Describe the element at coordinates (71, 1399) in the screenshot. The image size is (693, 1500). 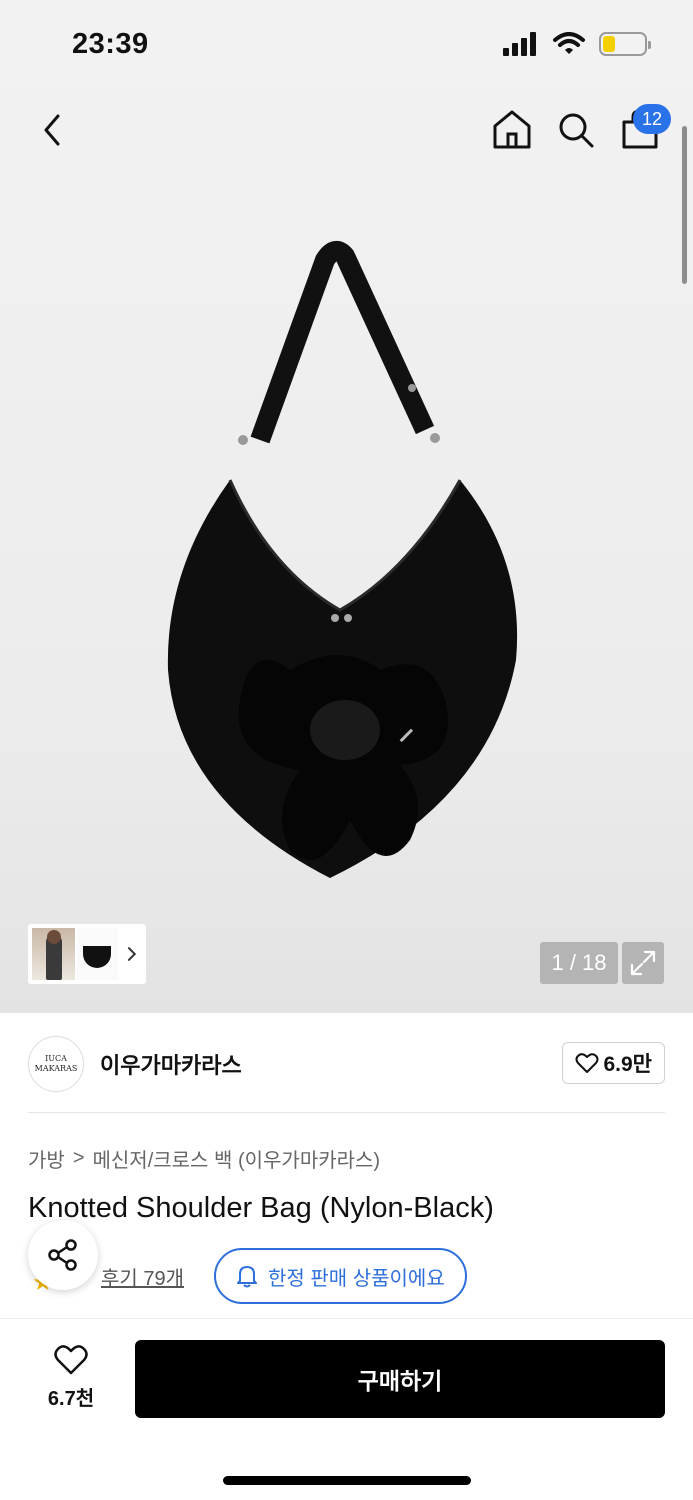
I see `wishlist-count: 6.7천` at that location.